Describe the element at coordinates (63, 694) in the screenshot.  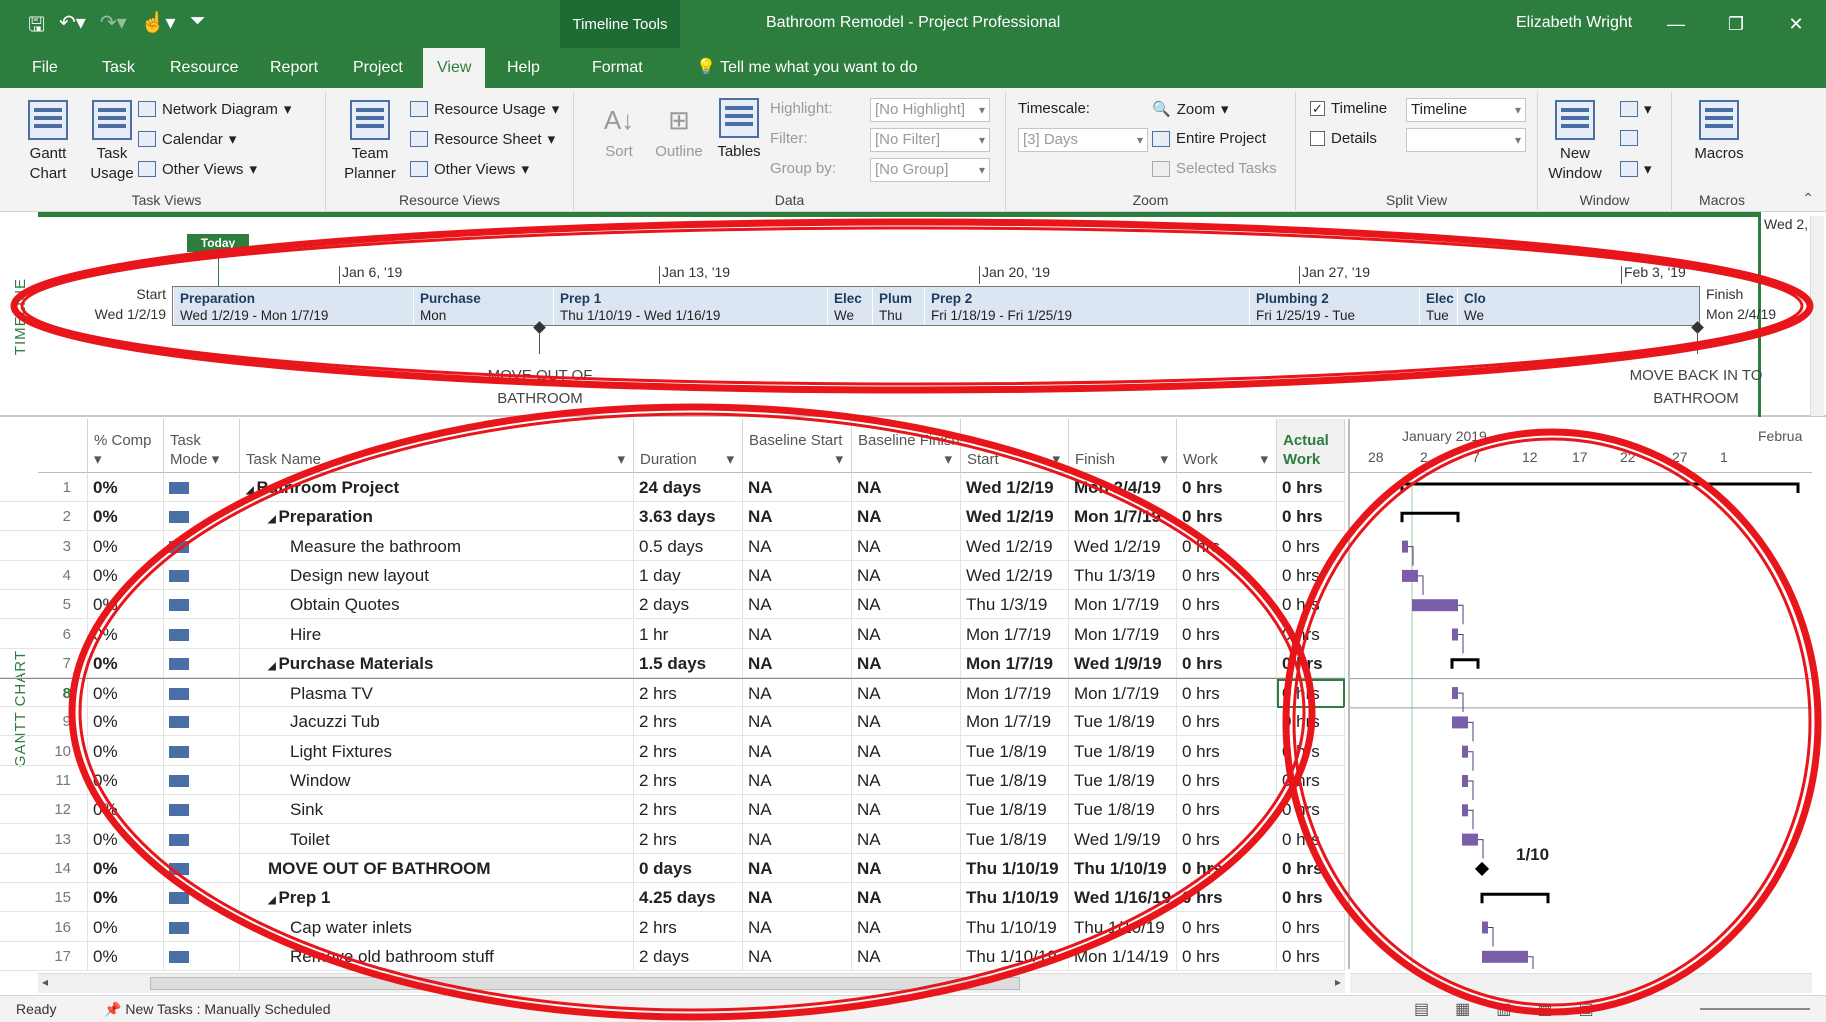
I see `cell-id: 8` at that location.